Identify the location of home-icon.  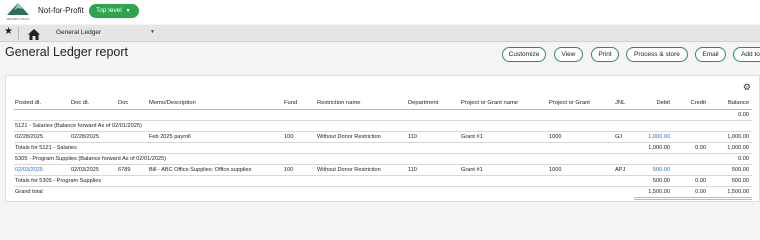
(34, 33).